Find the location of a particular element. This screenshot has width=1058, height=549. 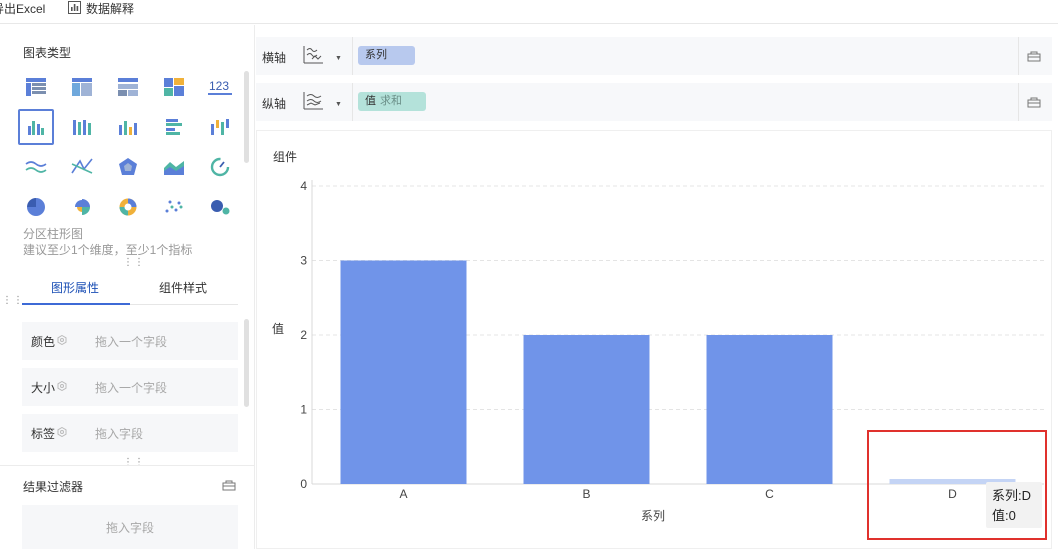

y-tick-label: 0 is located at coordinates (303, 484).